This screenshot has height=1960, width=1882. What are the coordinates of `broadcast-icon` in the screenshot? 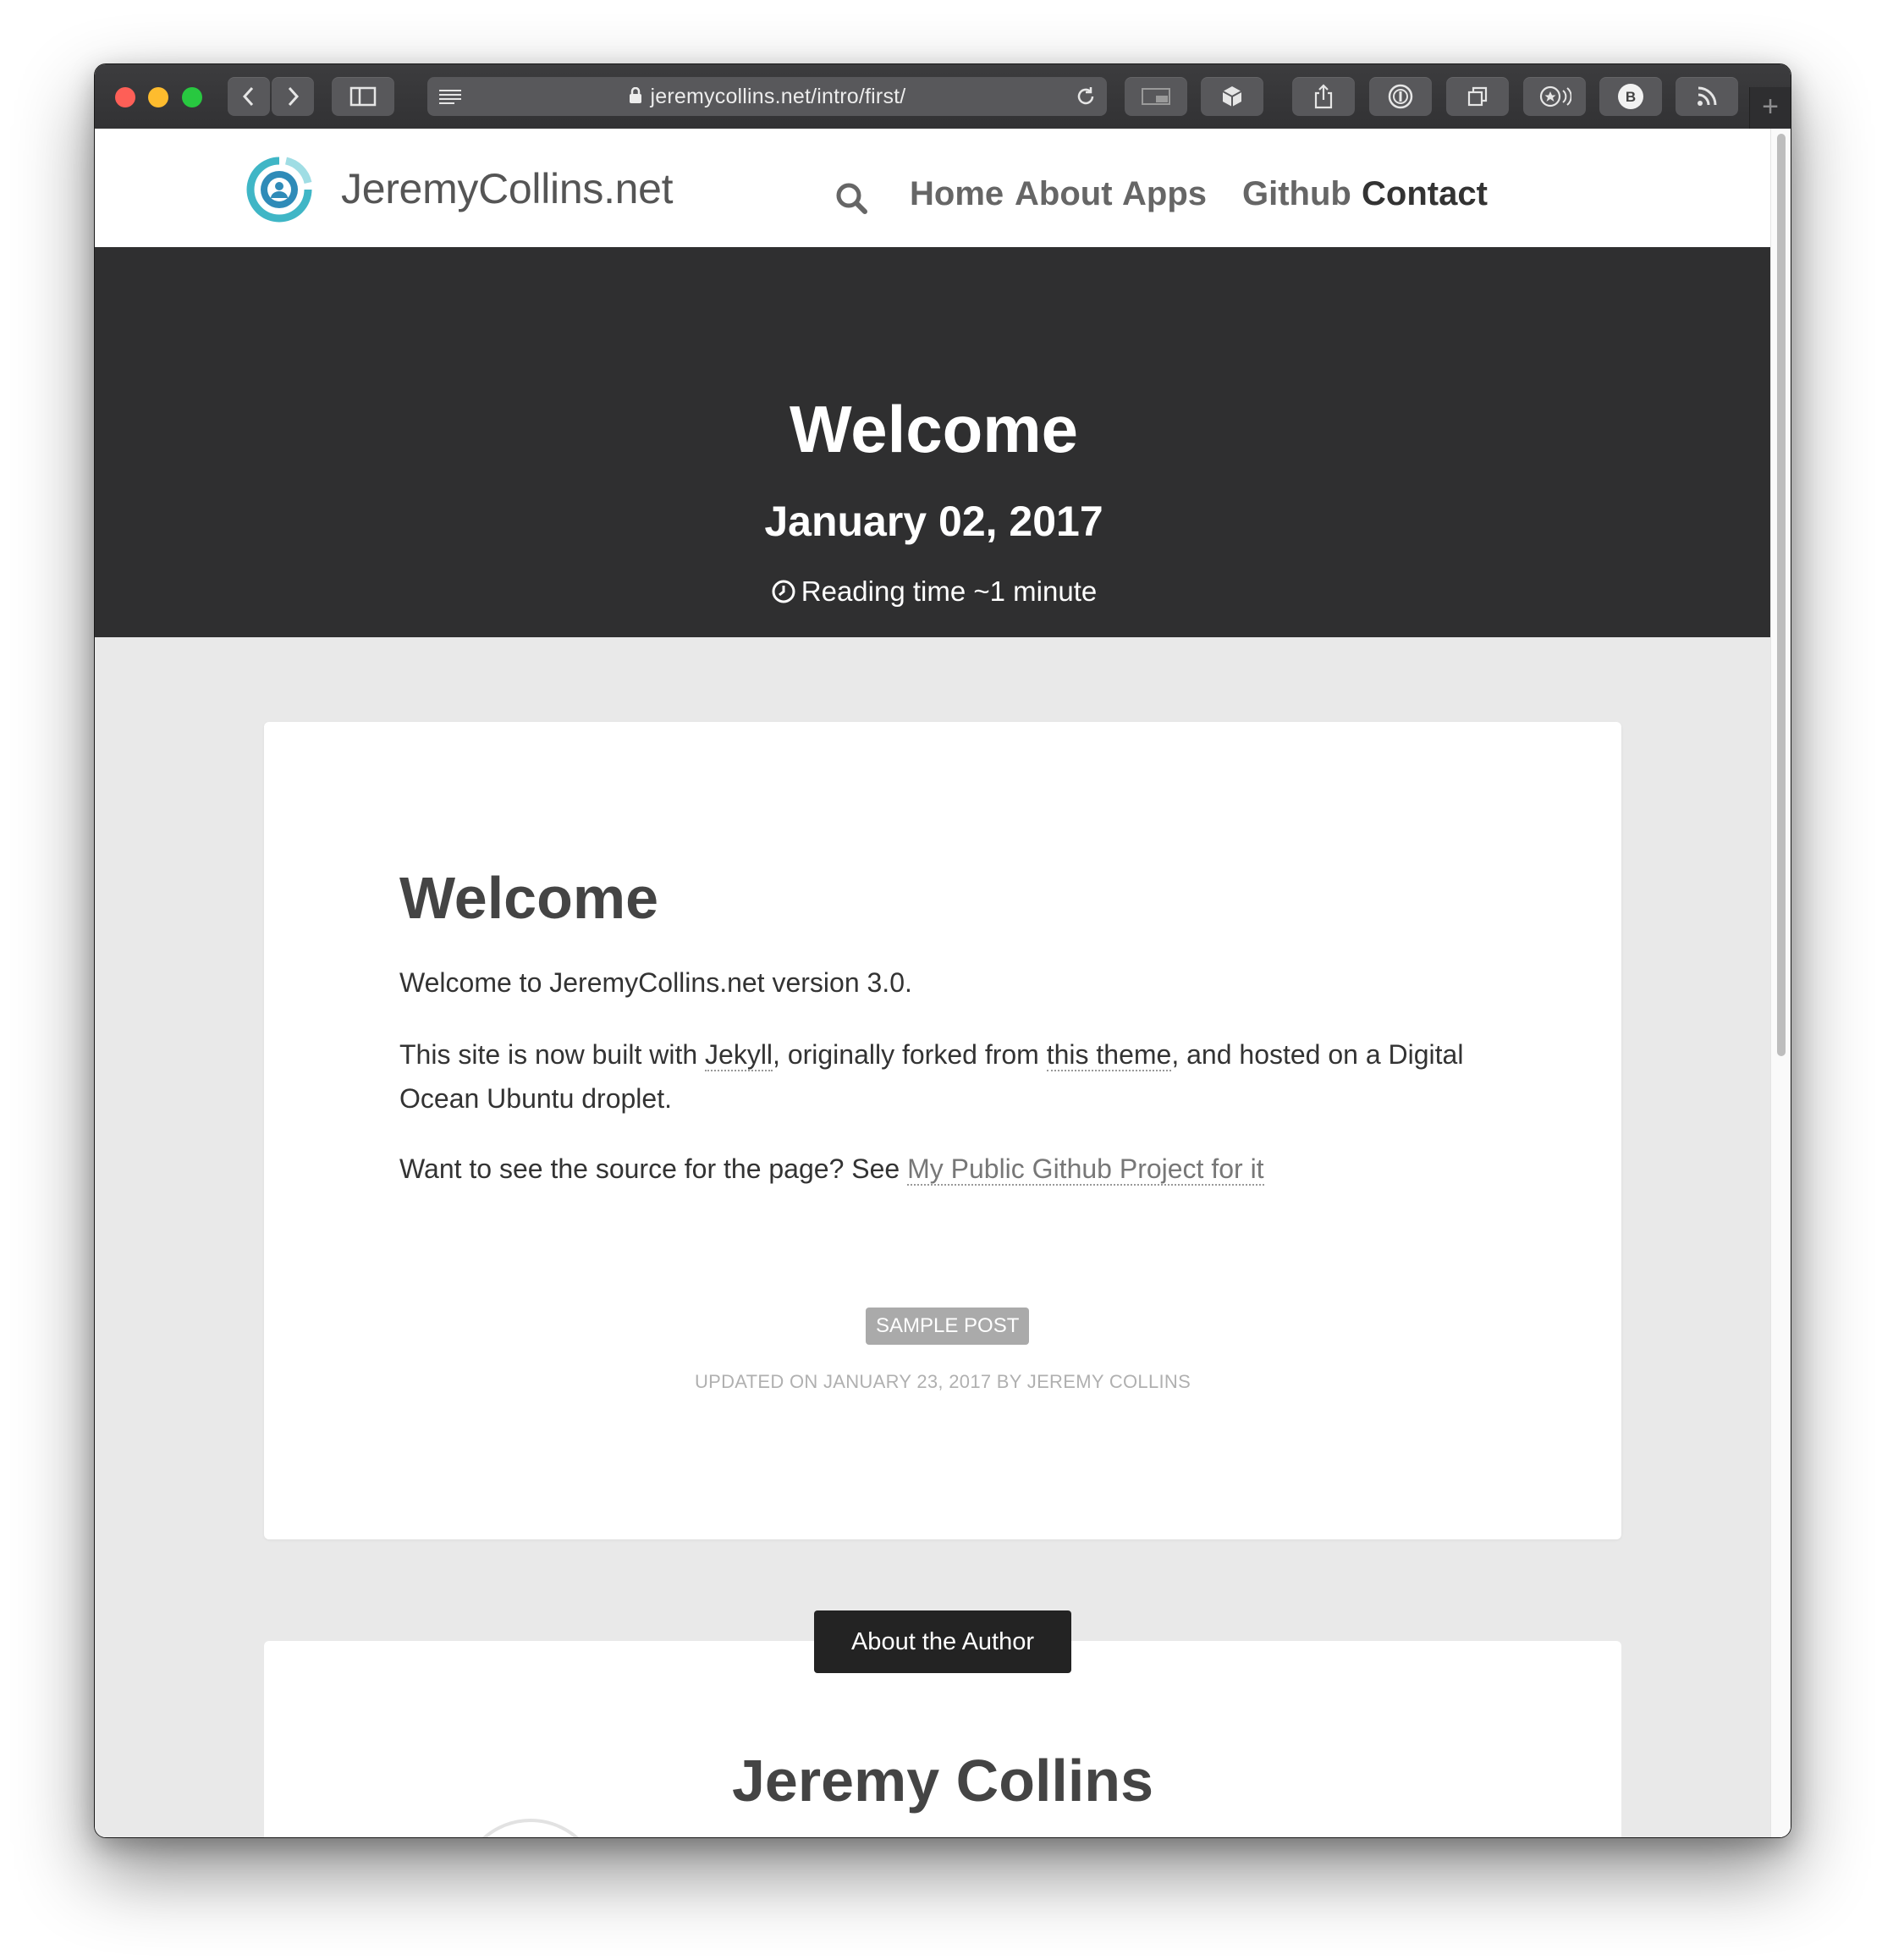 It's located at (1555, 96).